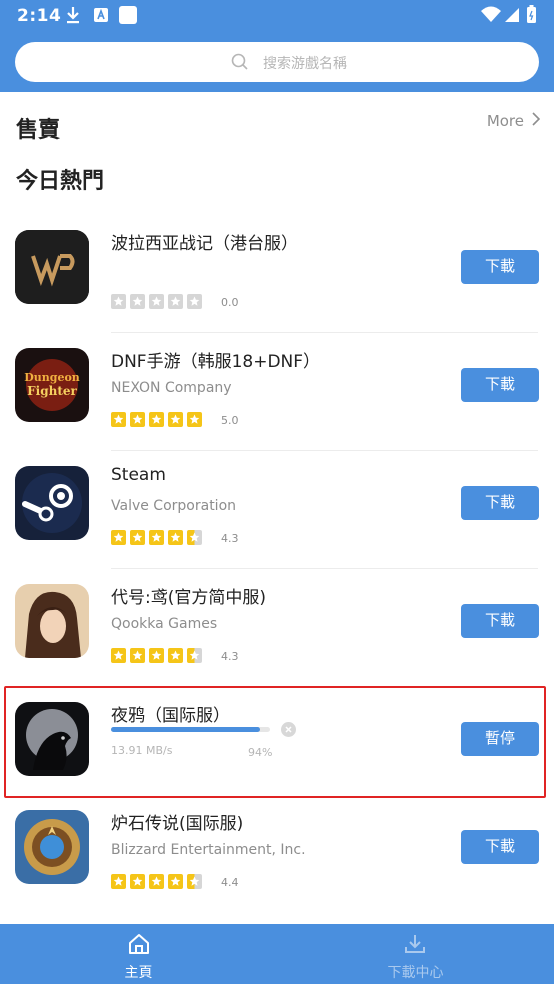 This screenshot has width=554, height=984. Describe the element at coordinates (415, 946) in the screenshot. I see `download-icon` at that location.